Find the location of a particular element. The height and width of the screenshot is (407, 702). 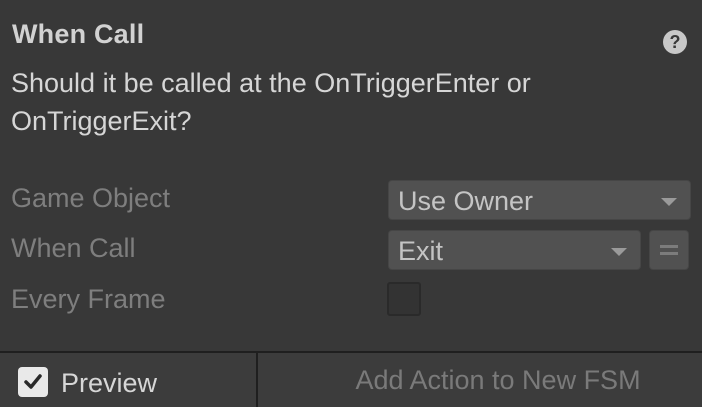

add-action-to-new-fsm-button: Add Action to New FSM is located at coordinates (481, 380).